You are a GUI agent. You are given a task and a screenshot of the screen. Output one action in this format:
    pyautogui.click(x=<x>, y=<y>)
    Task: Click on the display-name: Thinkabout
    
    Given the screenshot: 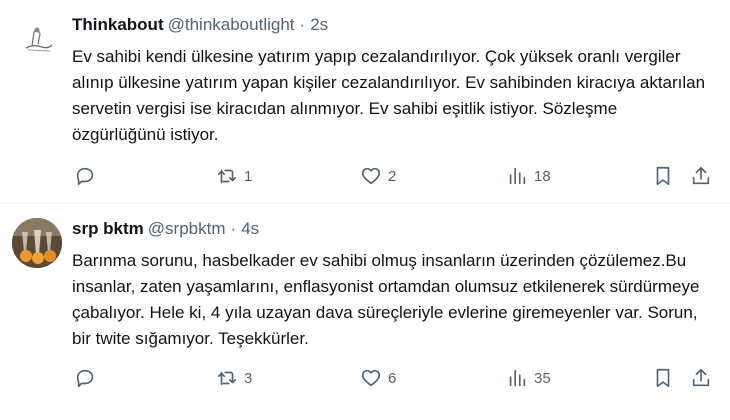 What is the action you would take?
    pyautogui.click(x=118, y=24)
    